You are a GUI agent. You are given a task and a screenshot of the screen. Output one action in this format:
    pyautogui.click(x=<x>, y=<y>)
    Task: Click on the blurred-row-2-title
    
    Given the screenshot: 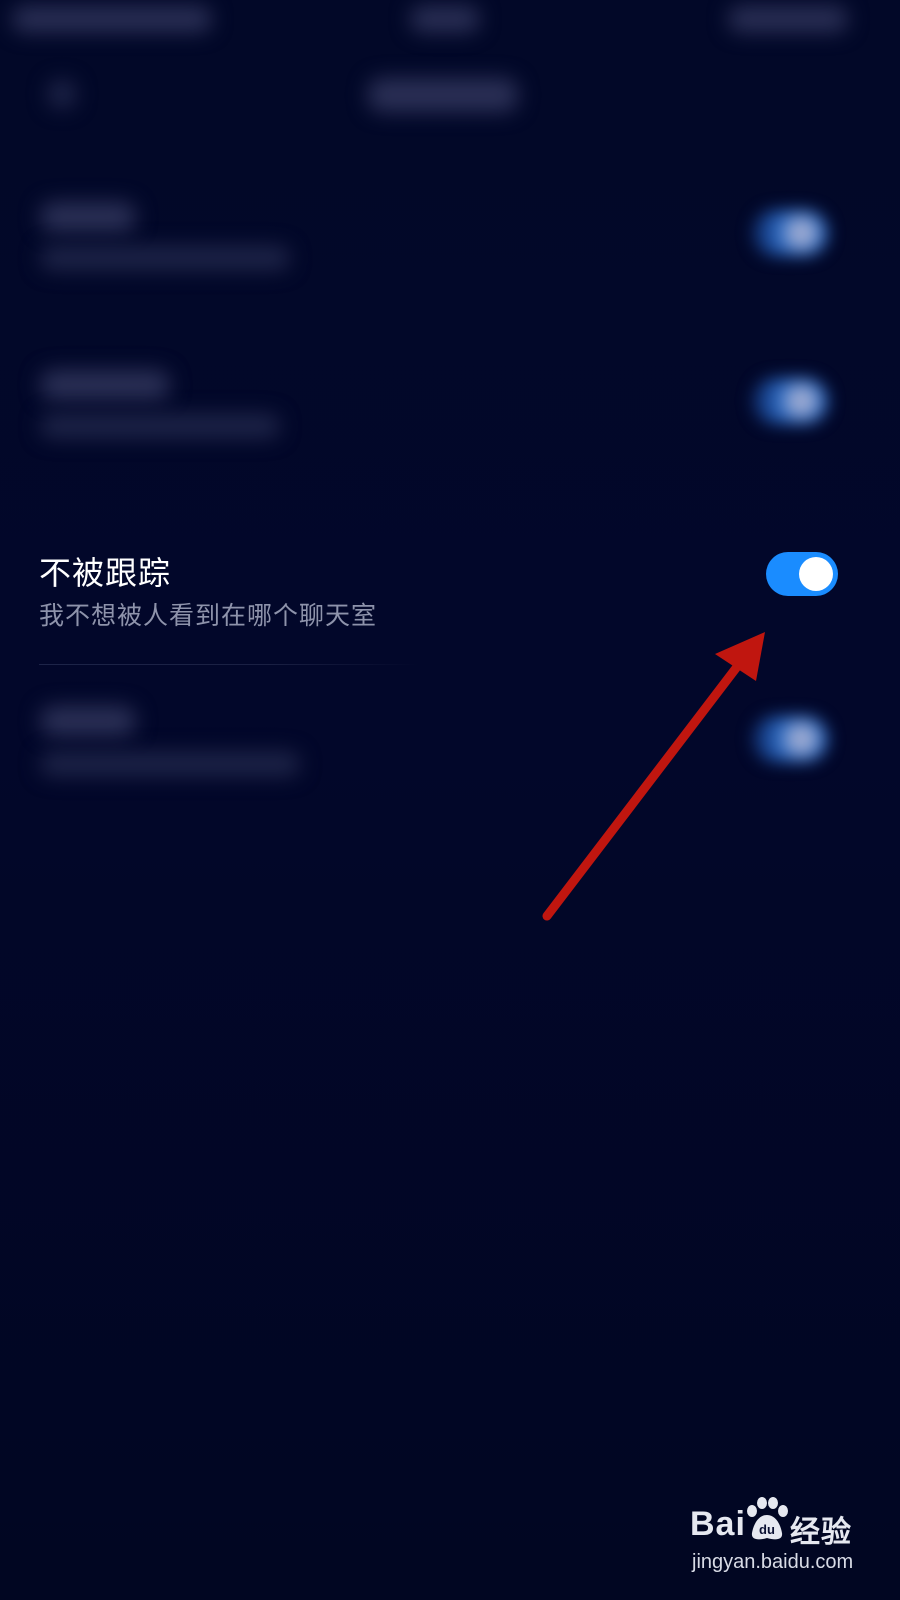 What is the action you would take?
    pyautogui.click(x=105, y=385)
    